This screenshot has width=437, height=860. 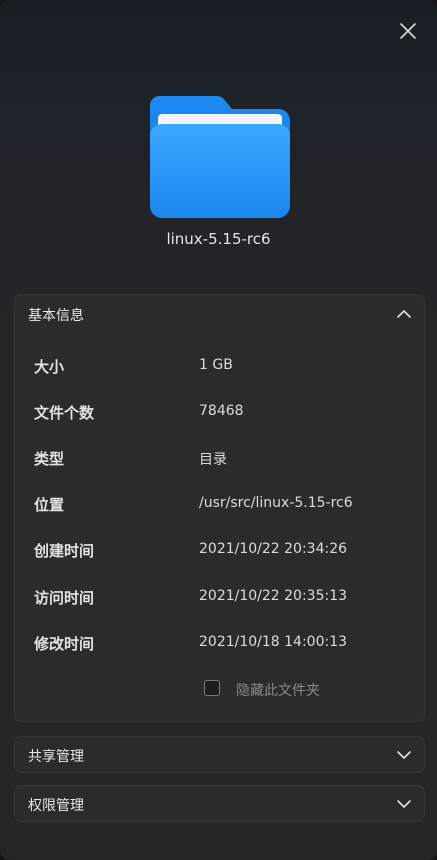 I want to click on share-panel: 共享管理, so click(x=219, y=754).